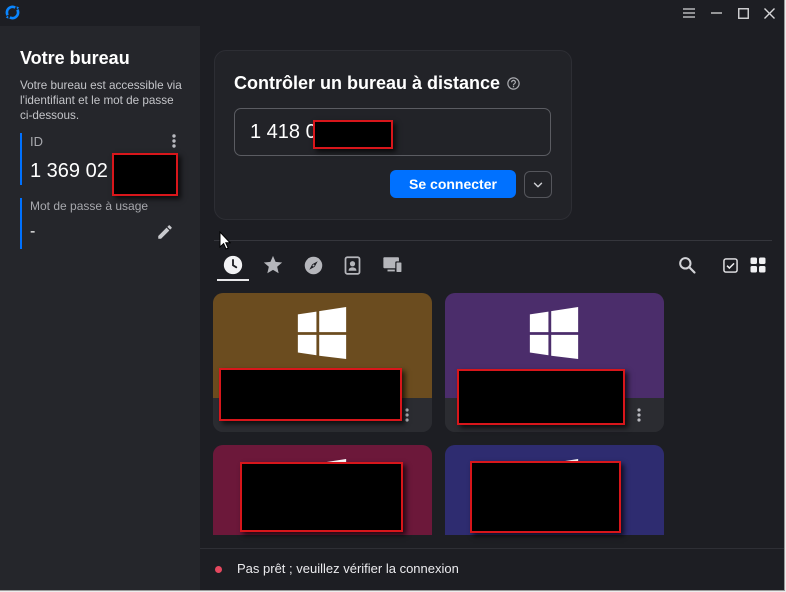 The height and width of the screenshot is (592, 786). Describe the element at coordinates (36, 141) in the screenshot. I see `id-label: ID` at that location.